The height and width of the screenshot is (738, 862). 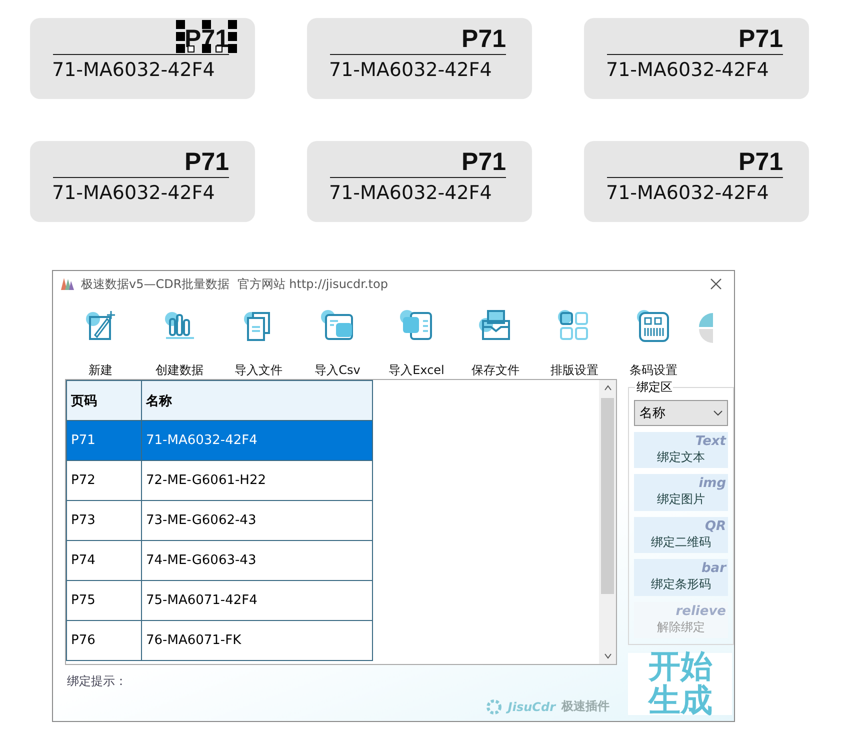 I want to click on selection-handles-icon, so click(x=207, y=37).